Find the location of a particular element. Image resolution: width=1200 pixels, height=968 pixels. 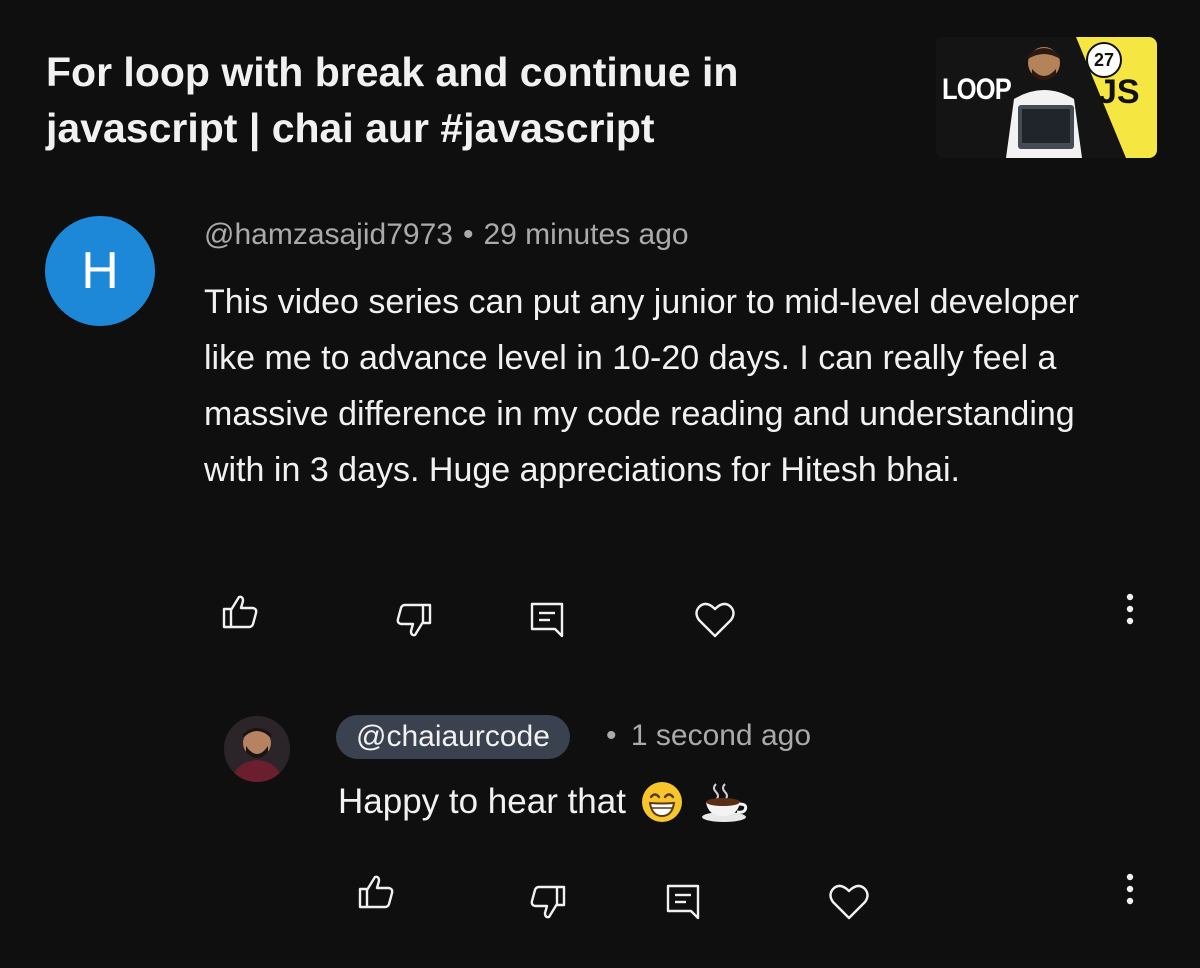

video-thumbnail: LOOP 27 JS is located at coordinates (1046, 97).